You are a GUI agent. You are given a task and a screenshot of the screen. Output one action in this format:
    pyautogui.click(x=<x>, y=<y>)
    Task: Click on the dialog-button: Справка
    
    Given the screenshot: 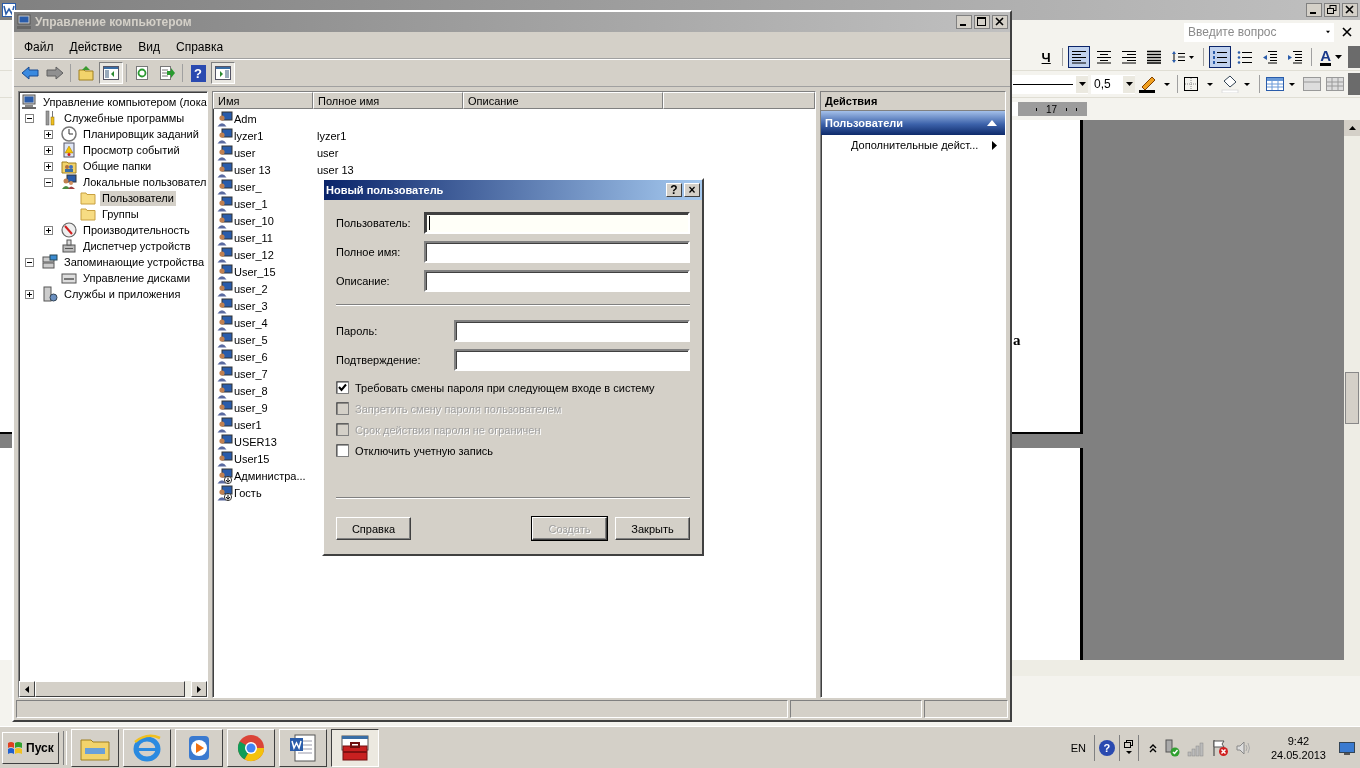 What is the action you would take?
    pyautogui.click(x=373, y=528)
    